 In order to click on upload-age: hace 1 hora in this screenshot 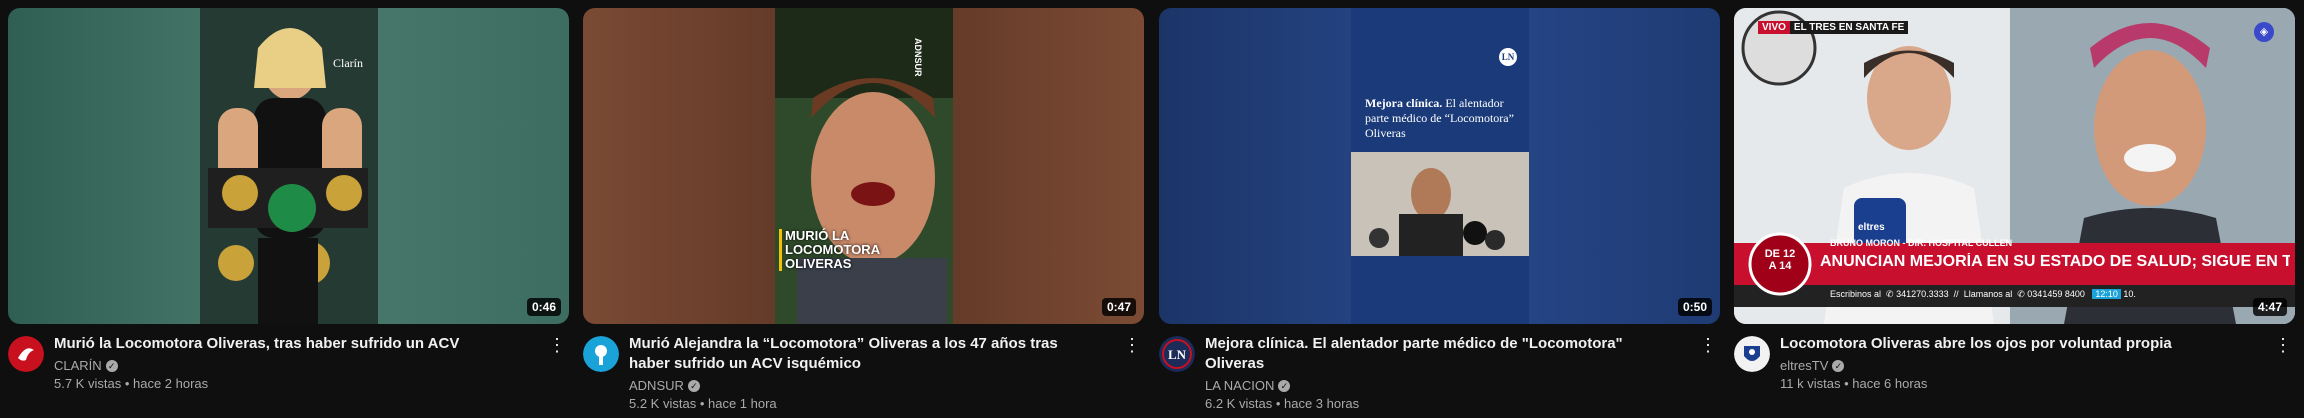, I will do `click(742, 403)`.